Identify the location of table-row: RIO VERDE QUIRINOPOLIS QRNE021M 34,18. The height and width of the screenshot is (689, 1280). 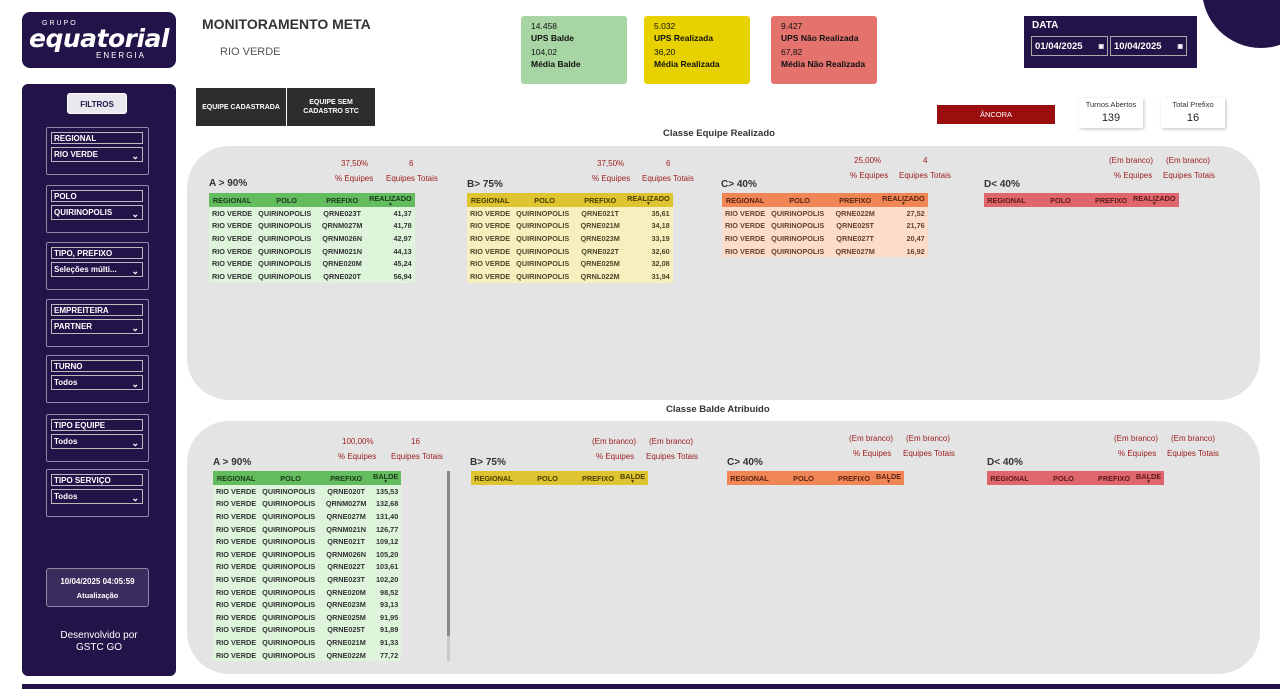
(570, 226).